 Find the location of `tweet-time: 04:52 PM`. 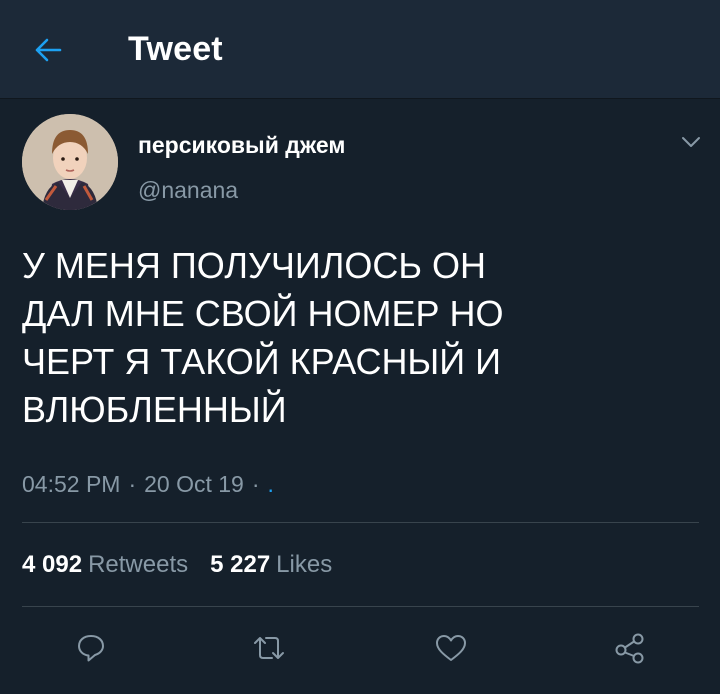

tweet-time: 04:52 PM is located at coordinates (71, 484).